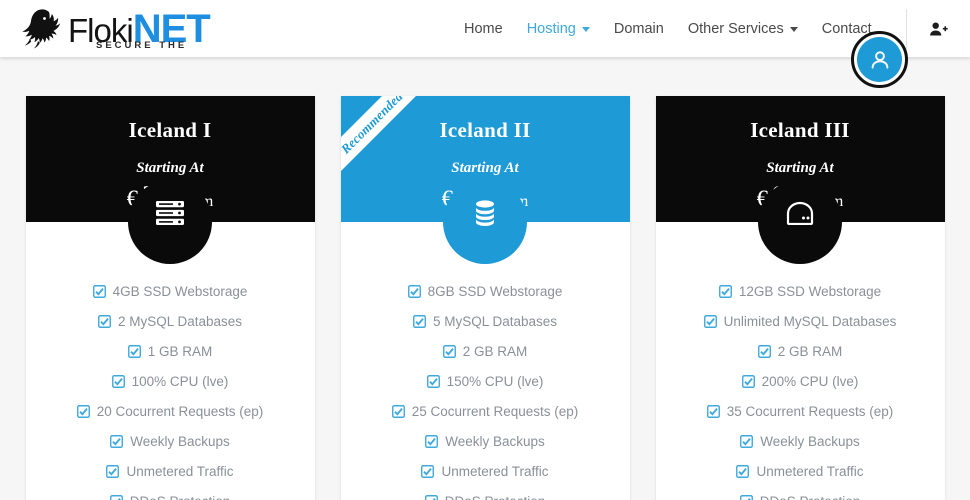 This screenshot has width=970, height=500. Describe the element at coordinates (485, 215) in the screenshot. I see `database-icon` at that location.